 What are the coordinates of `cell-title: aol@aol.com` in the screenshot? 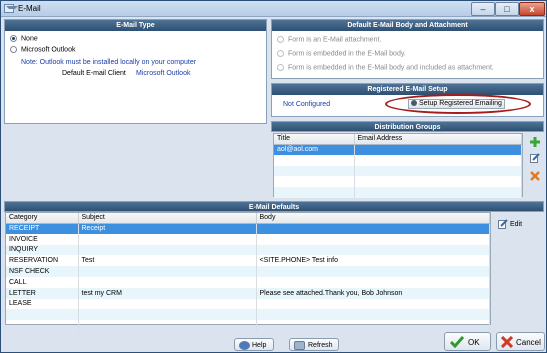 It's located at (314, 149).